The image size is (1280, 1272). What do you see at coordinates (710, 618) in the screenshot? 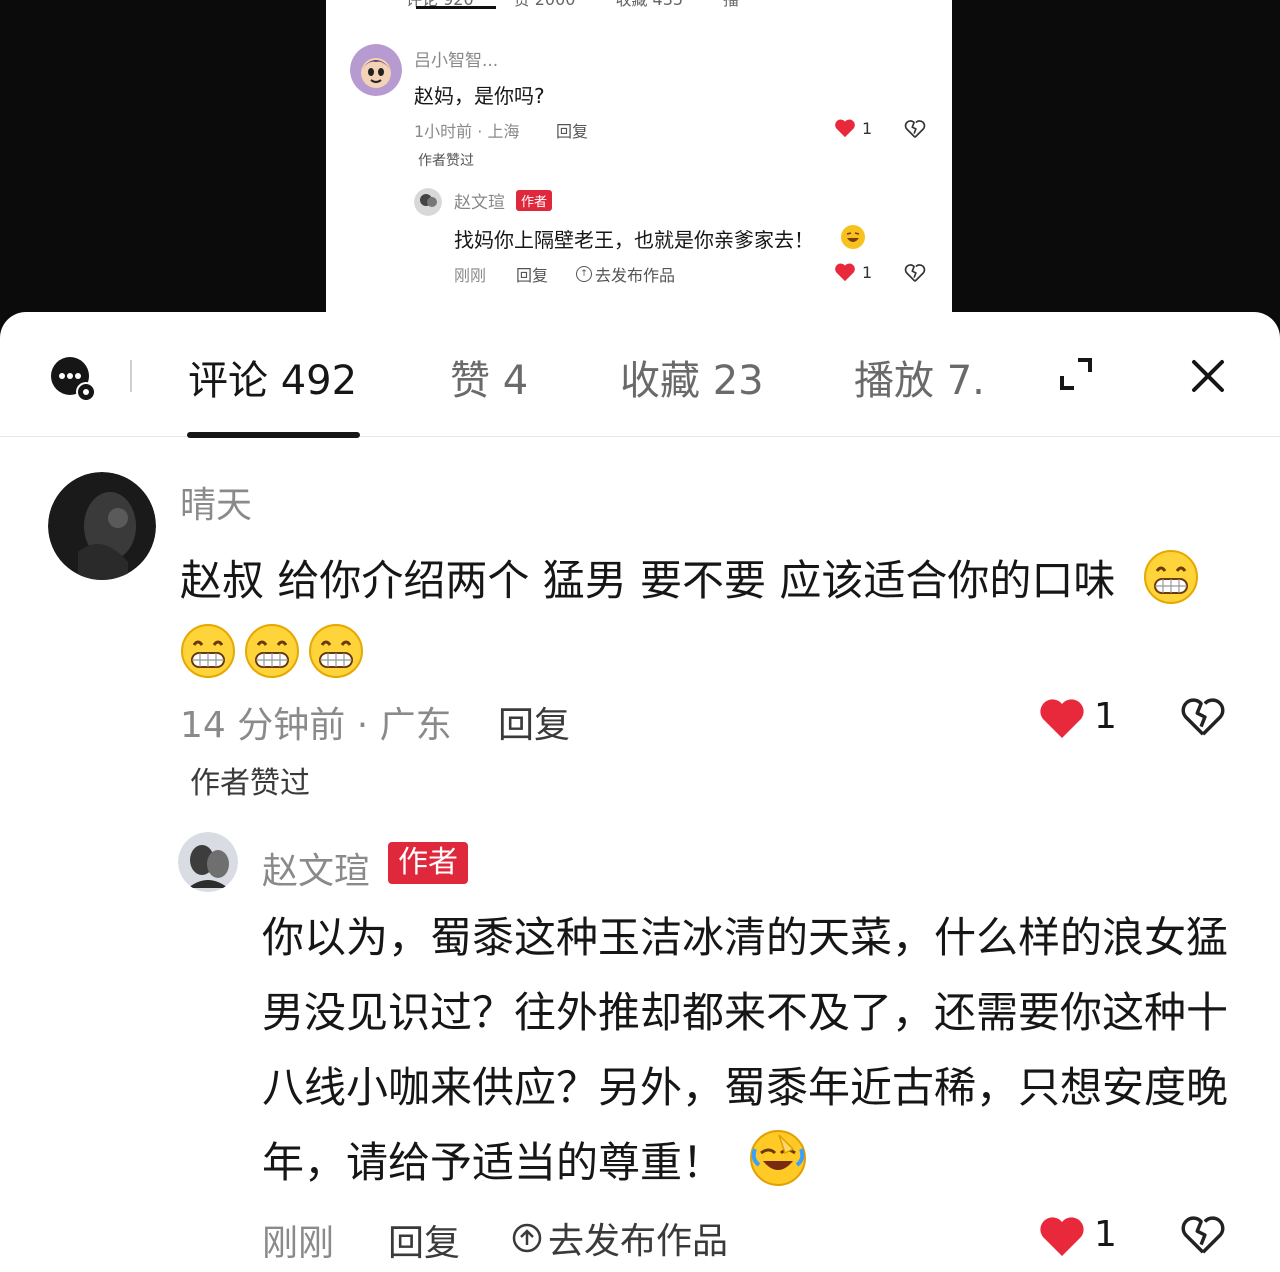
I see `comment-text: 赵叔 给你介绍两个 猛男 要不要 应该适合你的口味` at bounding box center [710, 618].